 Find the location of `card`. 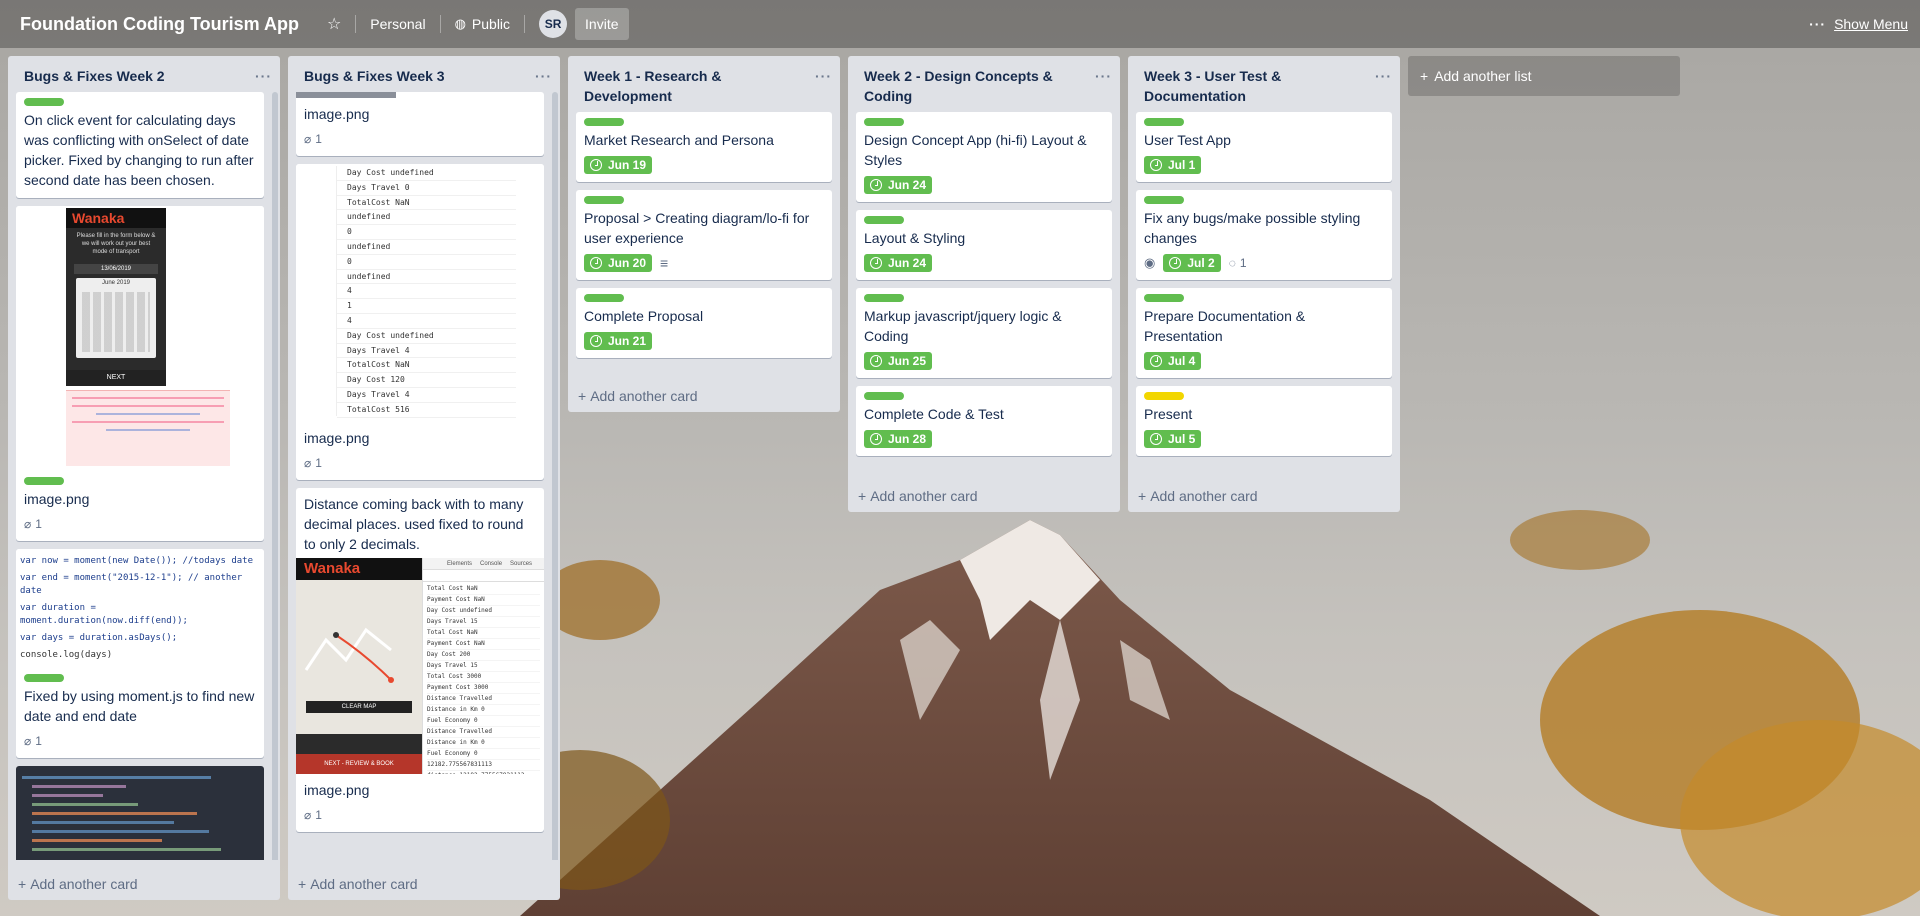

card is located at coordinates (140, 813).